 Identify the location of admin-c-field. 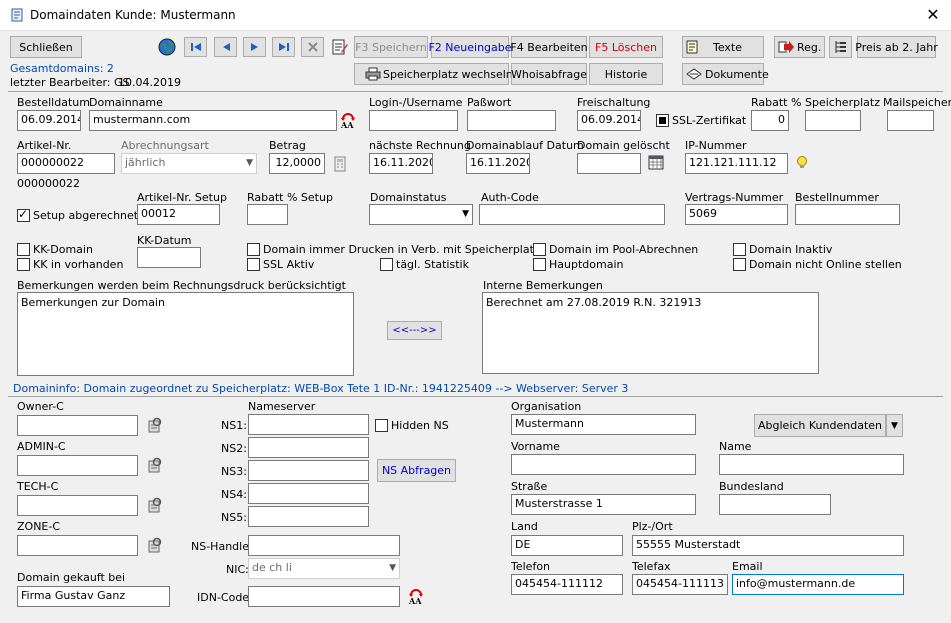
(77, 465).